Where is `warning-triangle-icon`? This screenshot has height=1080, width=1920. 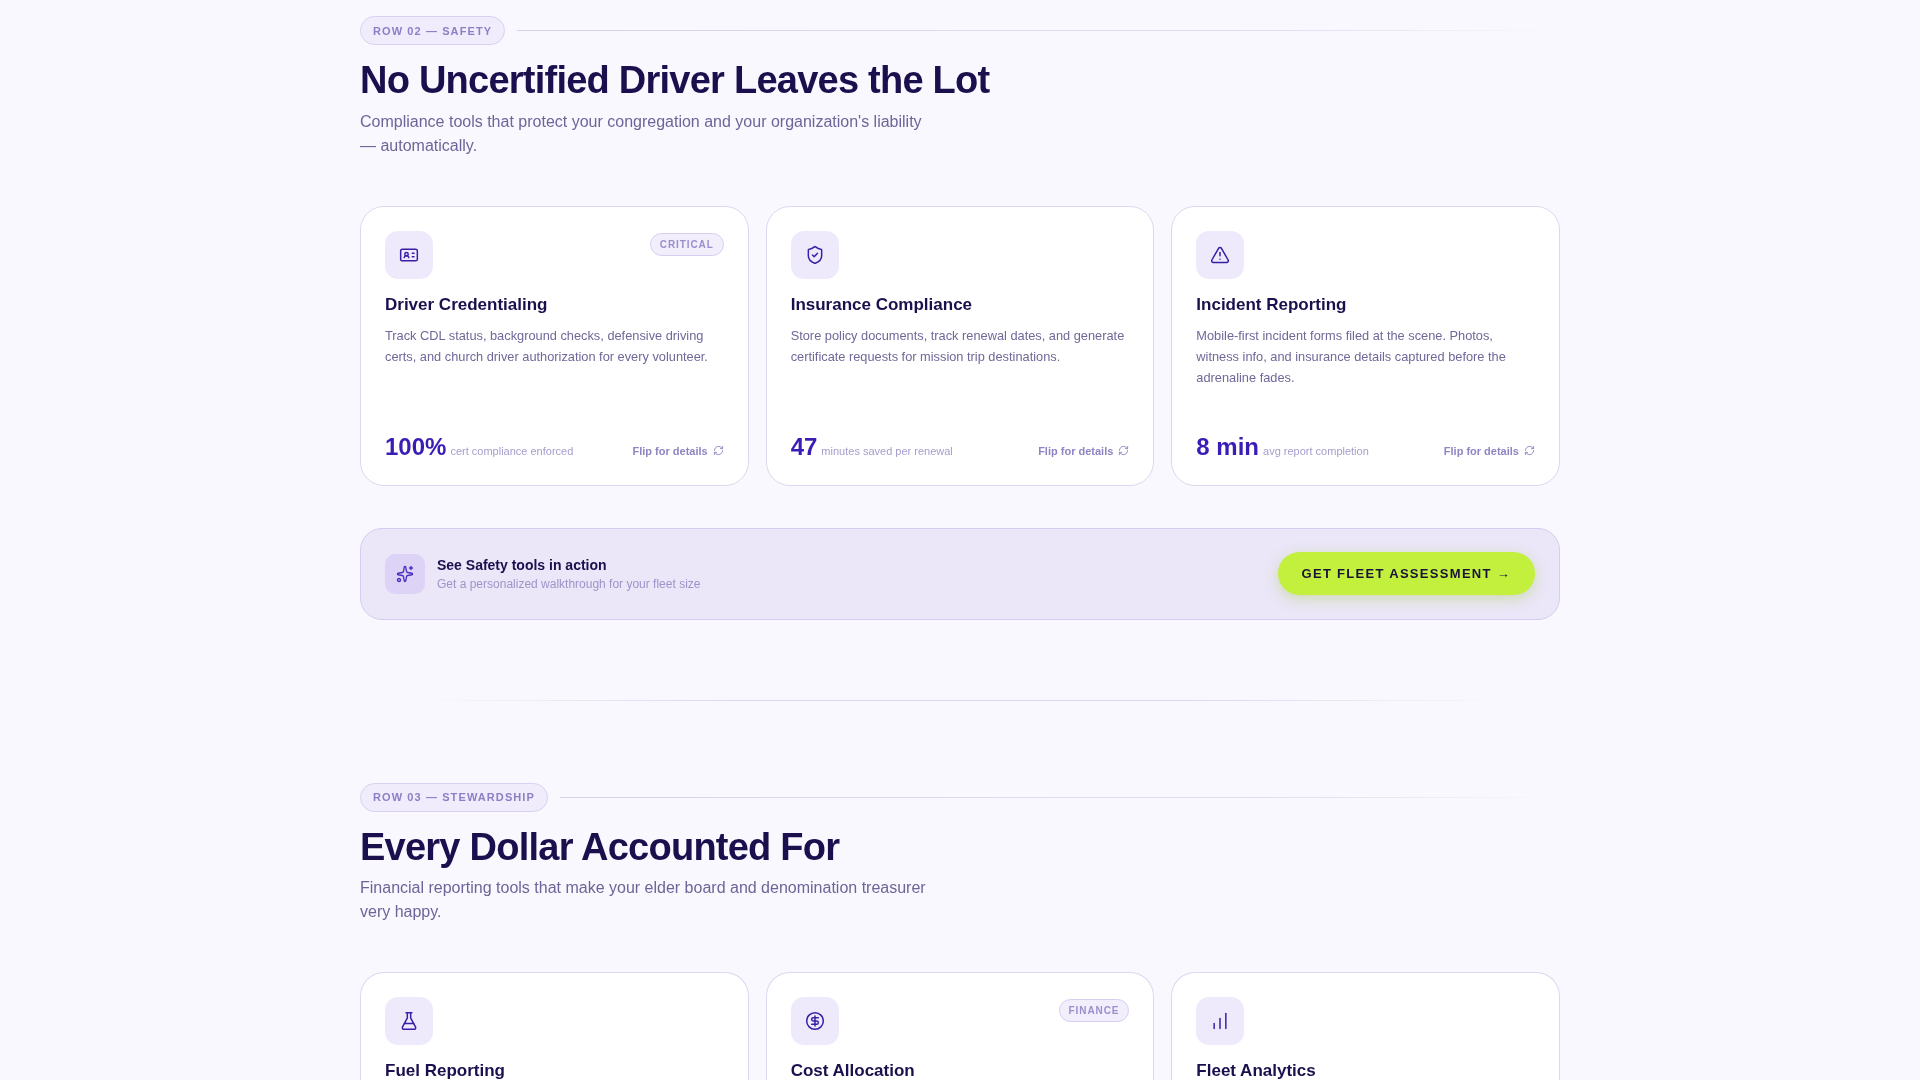 warning-triangle-icon is located at coordinates (1220, 254).